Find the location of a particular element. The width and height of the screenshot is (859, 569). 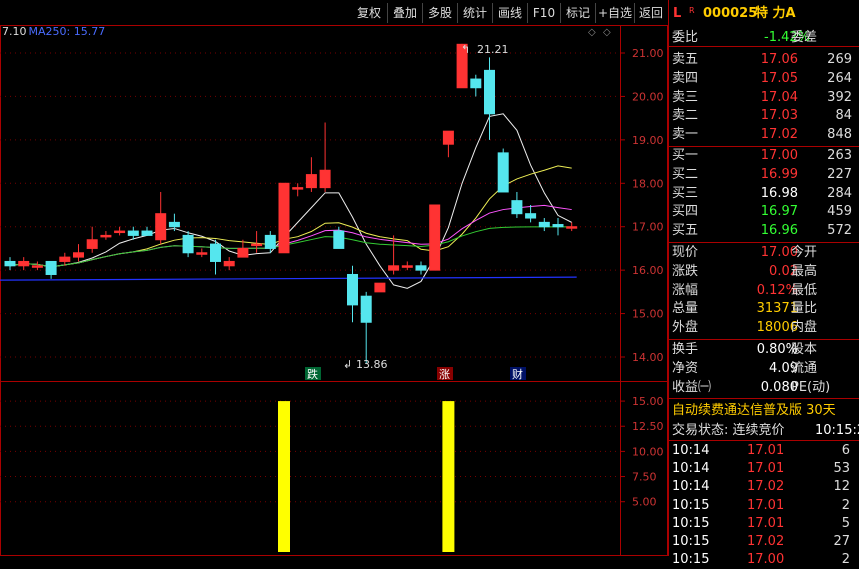

bid-row-extra: 572 is located at coordinates (839, 231).